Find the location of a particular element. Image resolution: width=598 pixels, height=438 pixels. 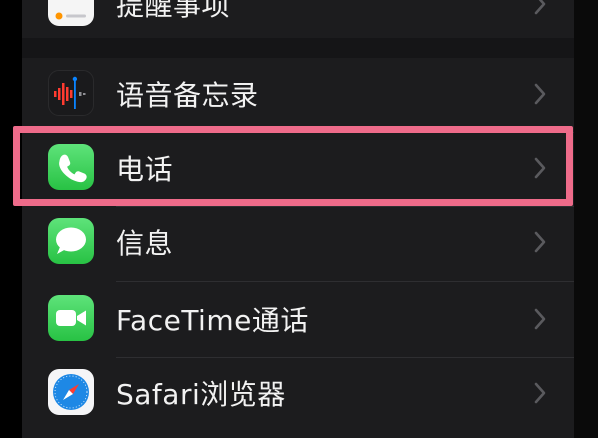

reminders-icon is located at coordinates (71, 13).